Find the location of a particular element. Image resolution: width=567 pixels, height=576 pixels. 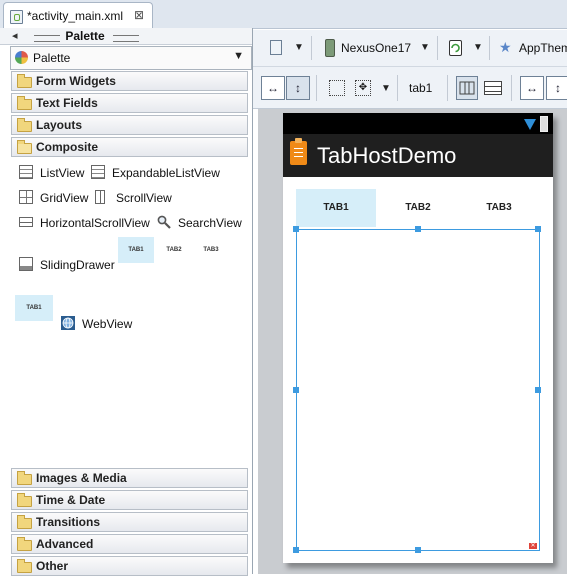

rotate-orientation-icon is located at coordinates (455, 48).